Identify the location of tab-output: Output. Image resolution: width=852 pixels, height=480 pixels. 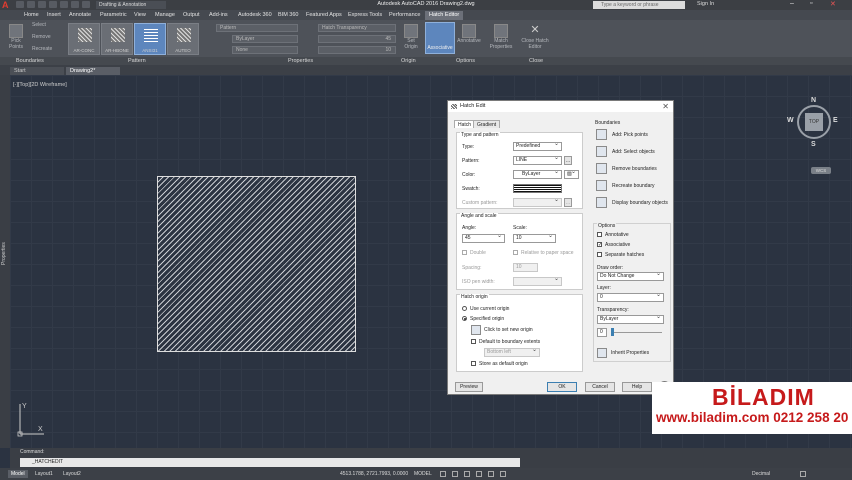
(191, 15).